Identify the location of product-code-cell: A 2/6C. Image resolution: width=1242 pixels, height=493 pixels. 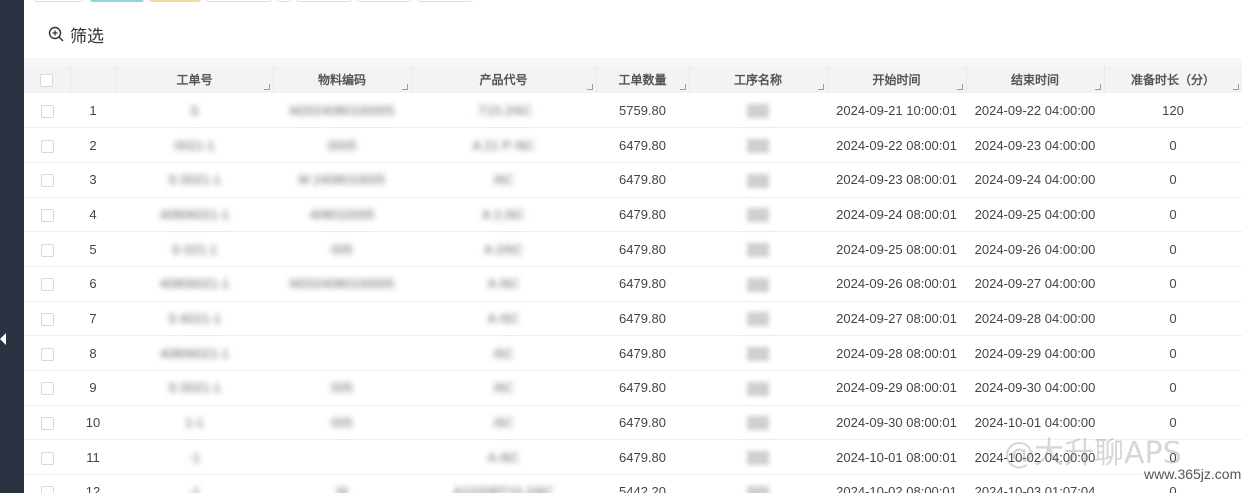
(503, 249).